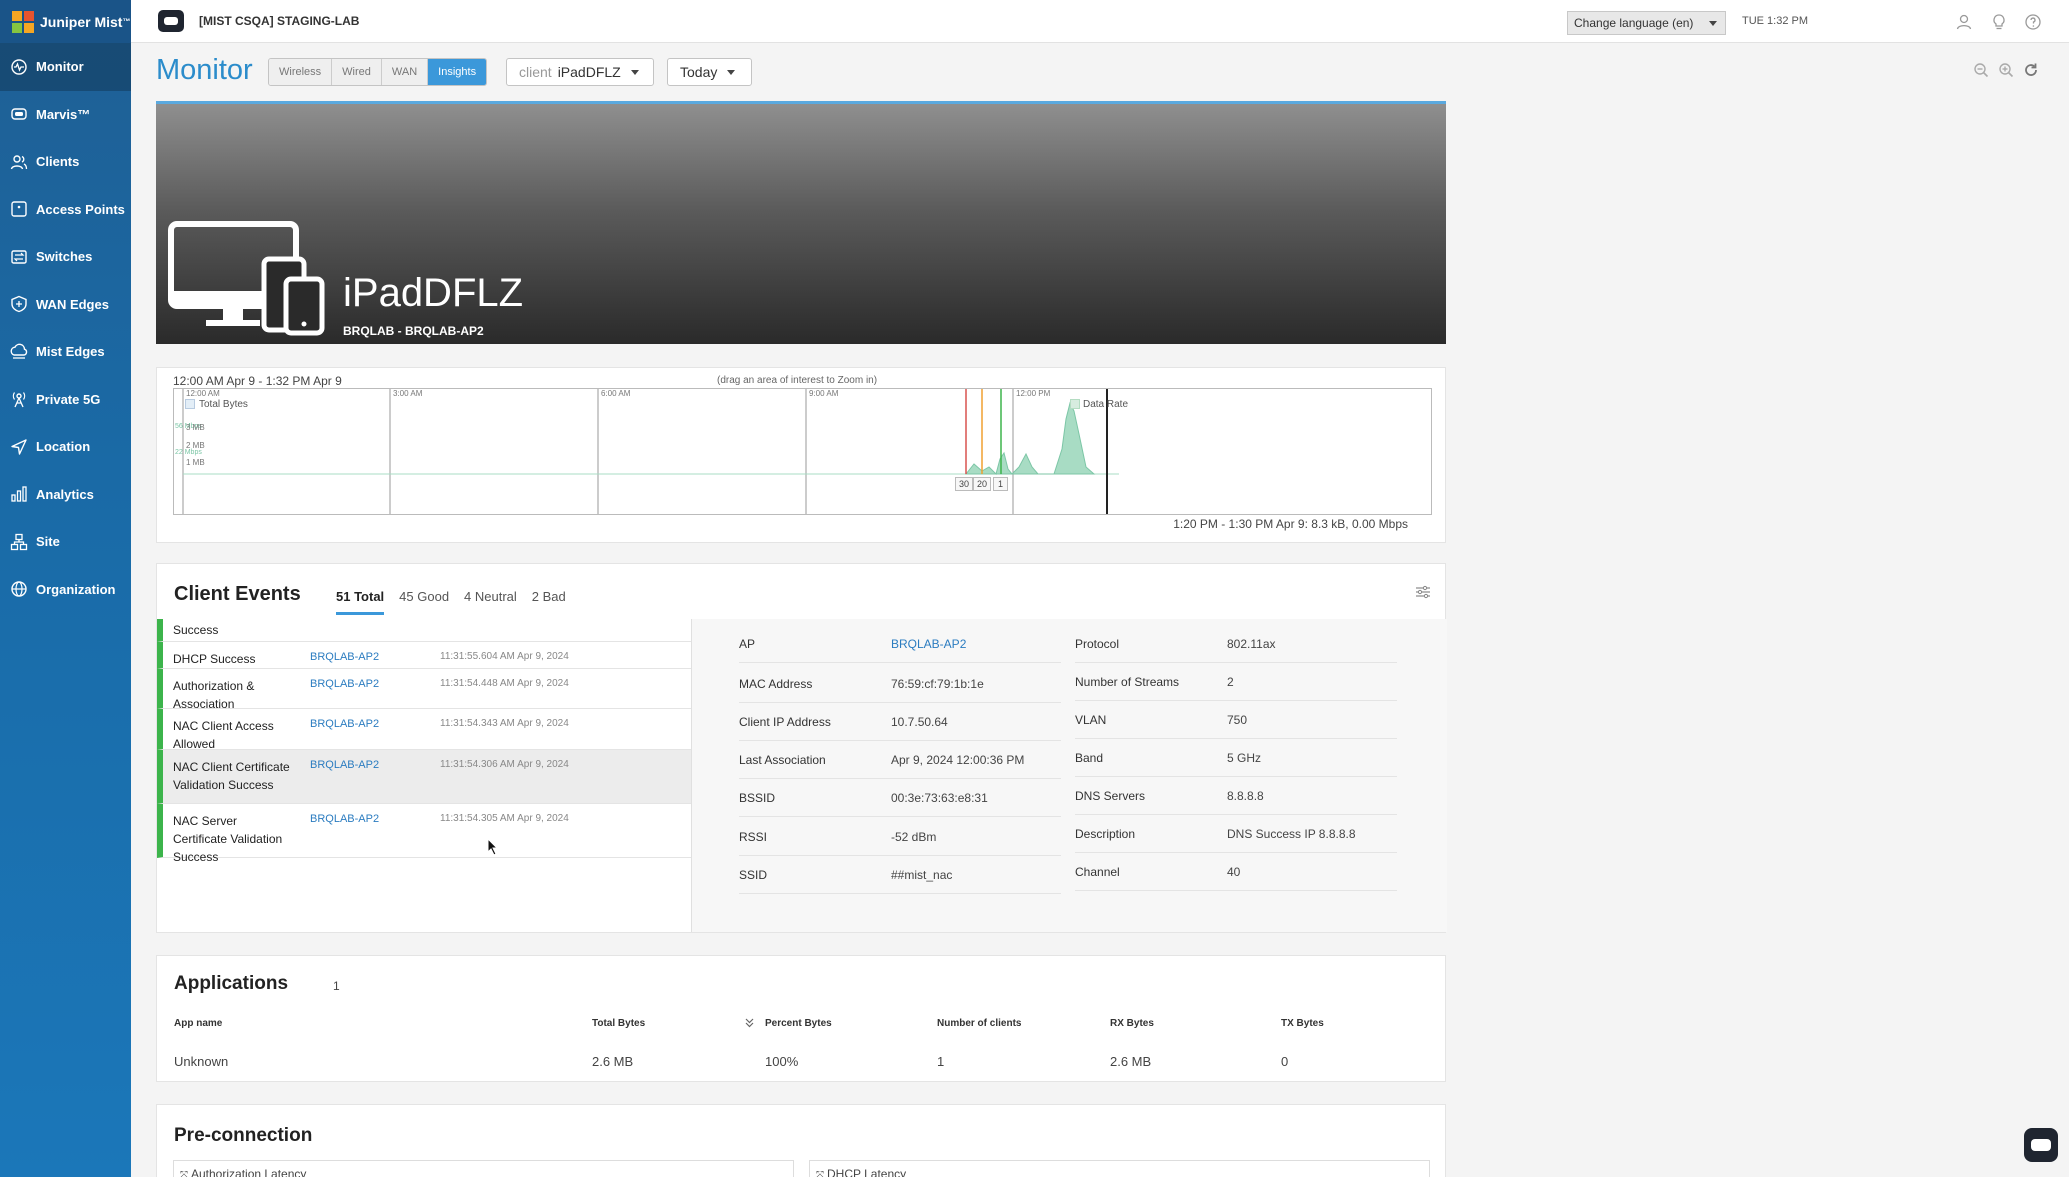 The width and height of the screenshot is (2069, 1177). Describe the element at coordinates (1634, 23) in the screenshot. I see `language-select-label: Change language (en)` at that location.